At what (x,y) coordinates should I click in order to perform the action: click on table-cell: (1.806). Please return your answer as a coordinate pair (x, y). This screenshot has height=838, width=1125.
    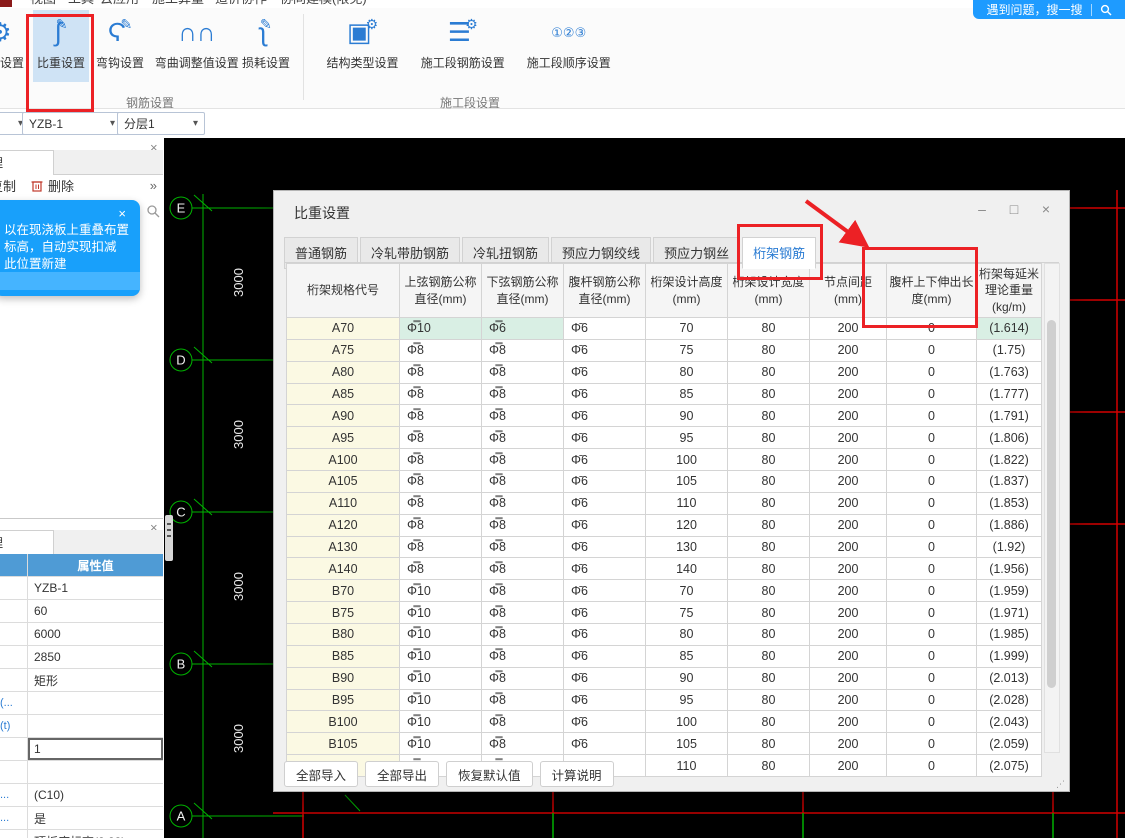
    Looking at the image, I should click on (1009, 438).